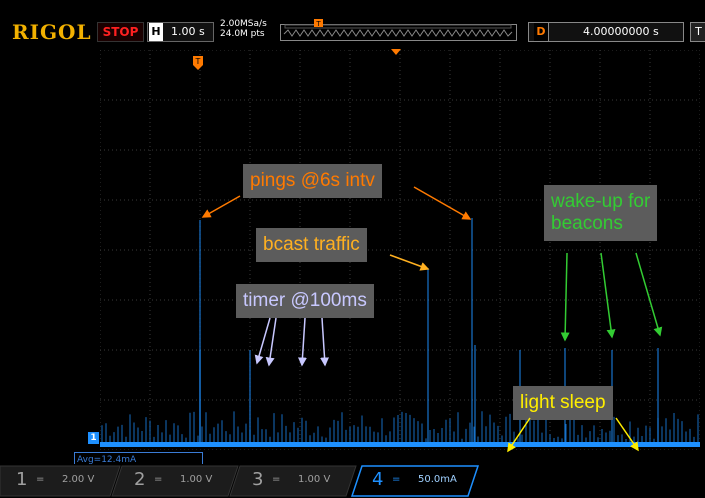 The width and height of the screenshot is (705, 498). I want to click on channel-1-coupling: =, so click(40, 479).